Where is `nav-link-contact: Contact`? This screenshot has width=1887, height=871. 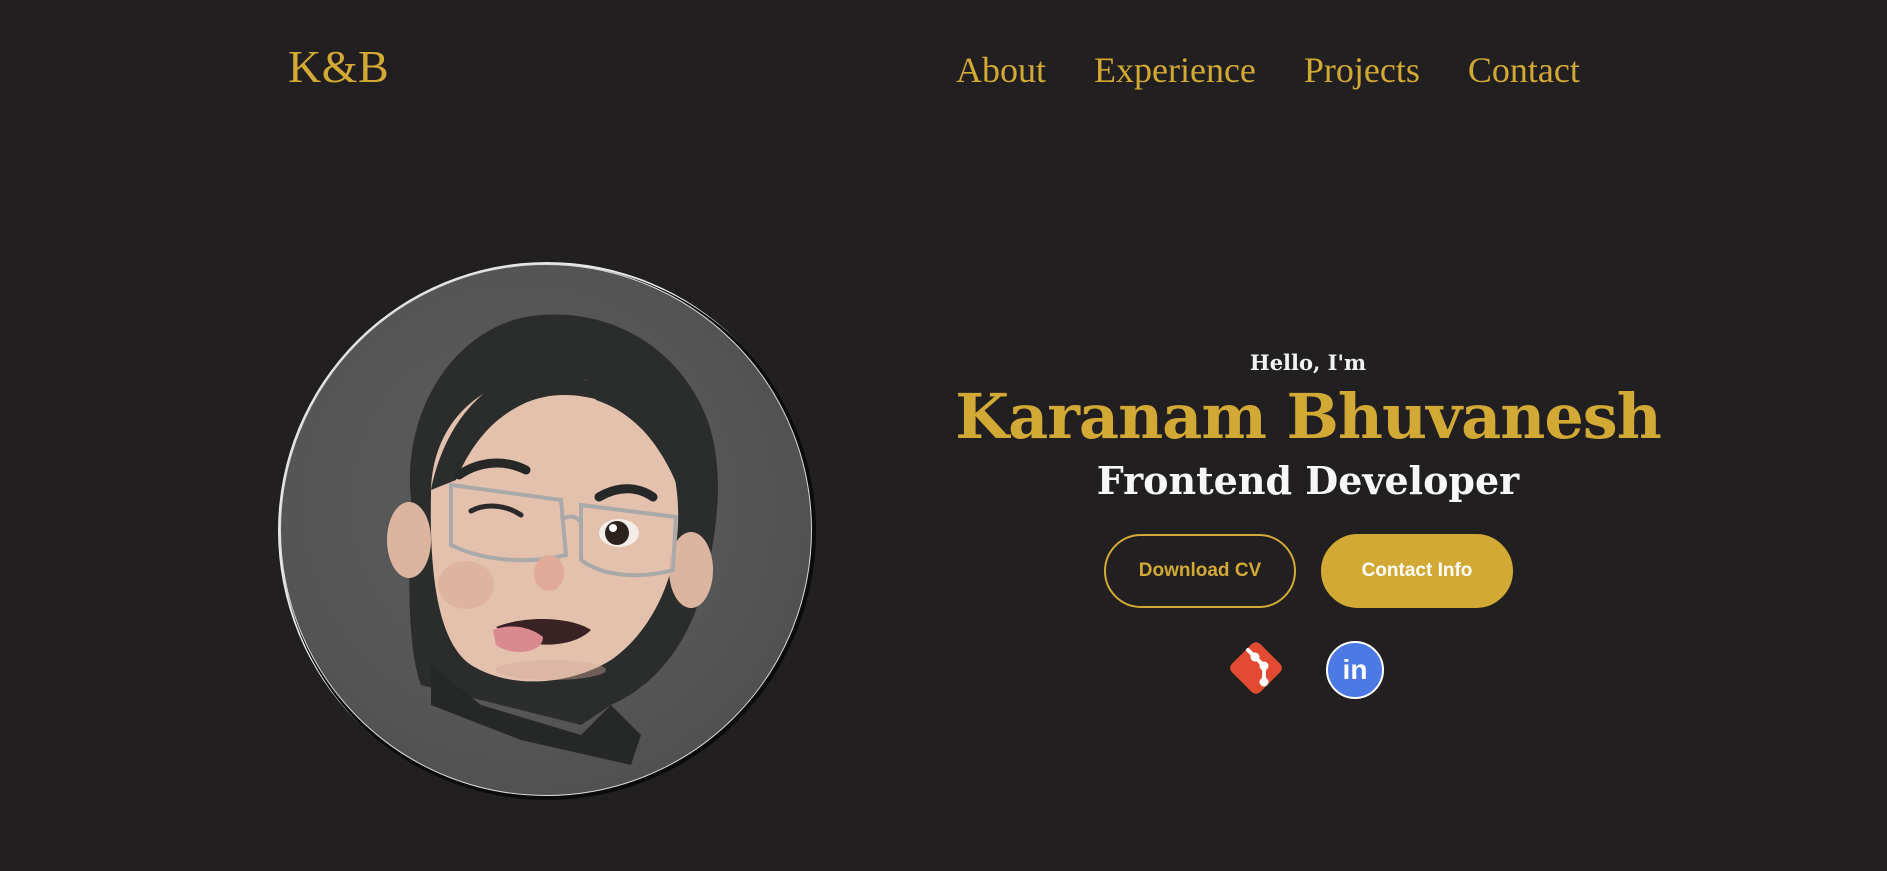 nav-link-contact: Contact is located at coordinates (1524, 70).